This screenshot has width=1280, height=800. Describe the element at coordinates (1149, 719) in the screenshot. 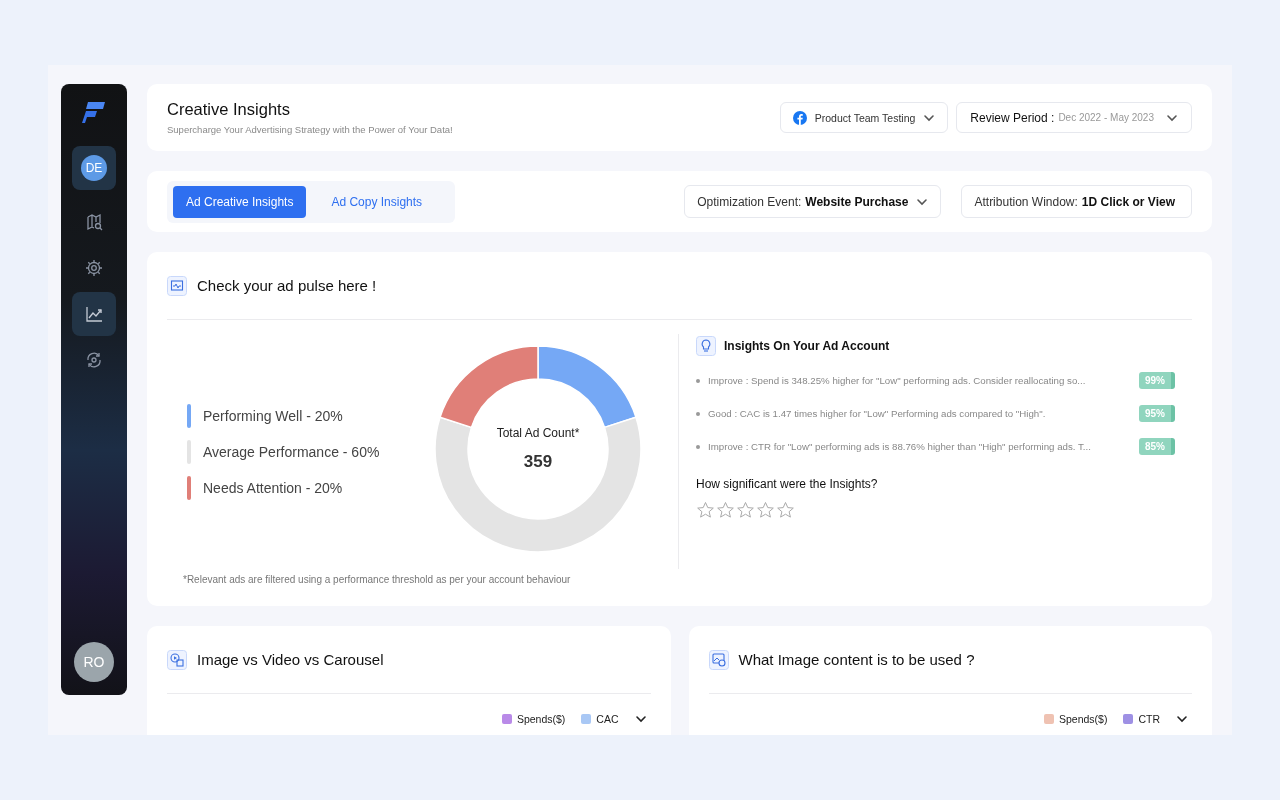

I see `legend-label: CTR` at that location.